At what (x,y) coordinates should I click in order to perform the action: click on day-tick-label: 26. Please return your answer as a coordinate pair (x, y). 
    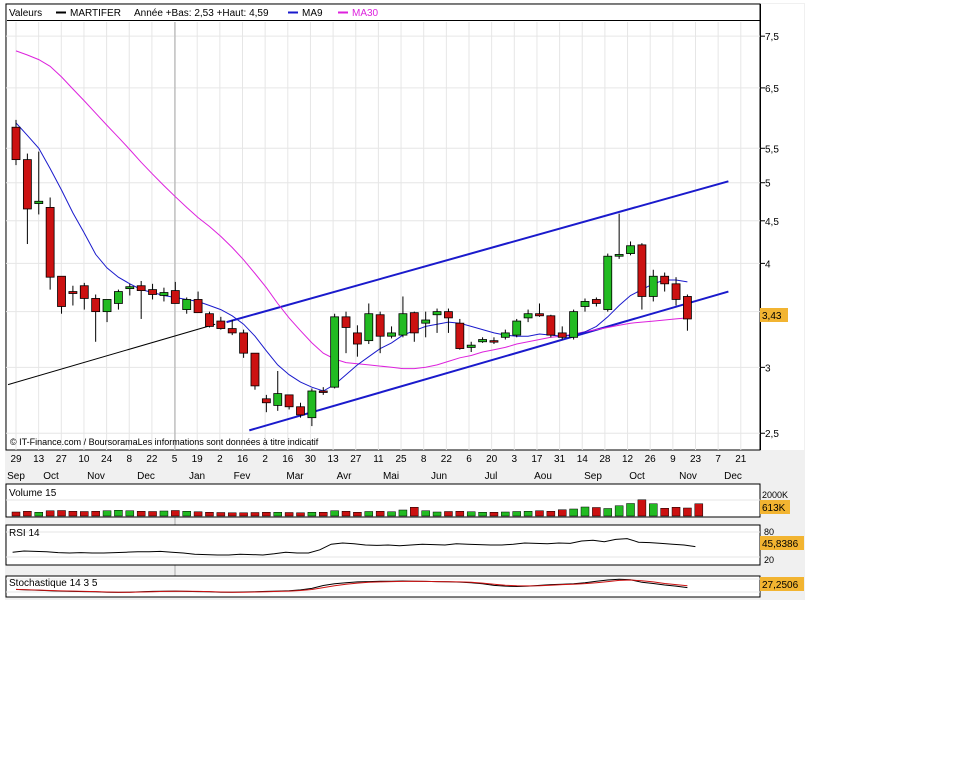
    Looking at the image, I should click on (651, 459).